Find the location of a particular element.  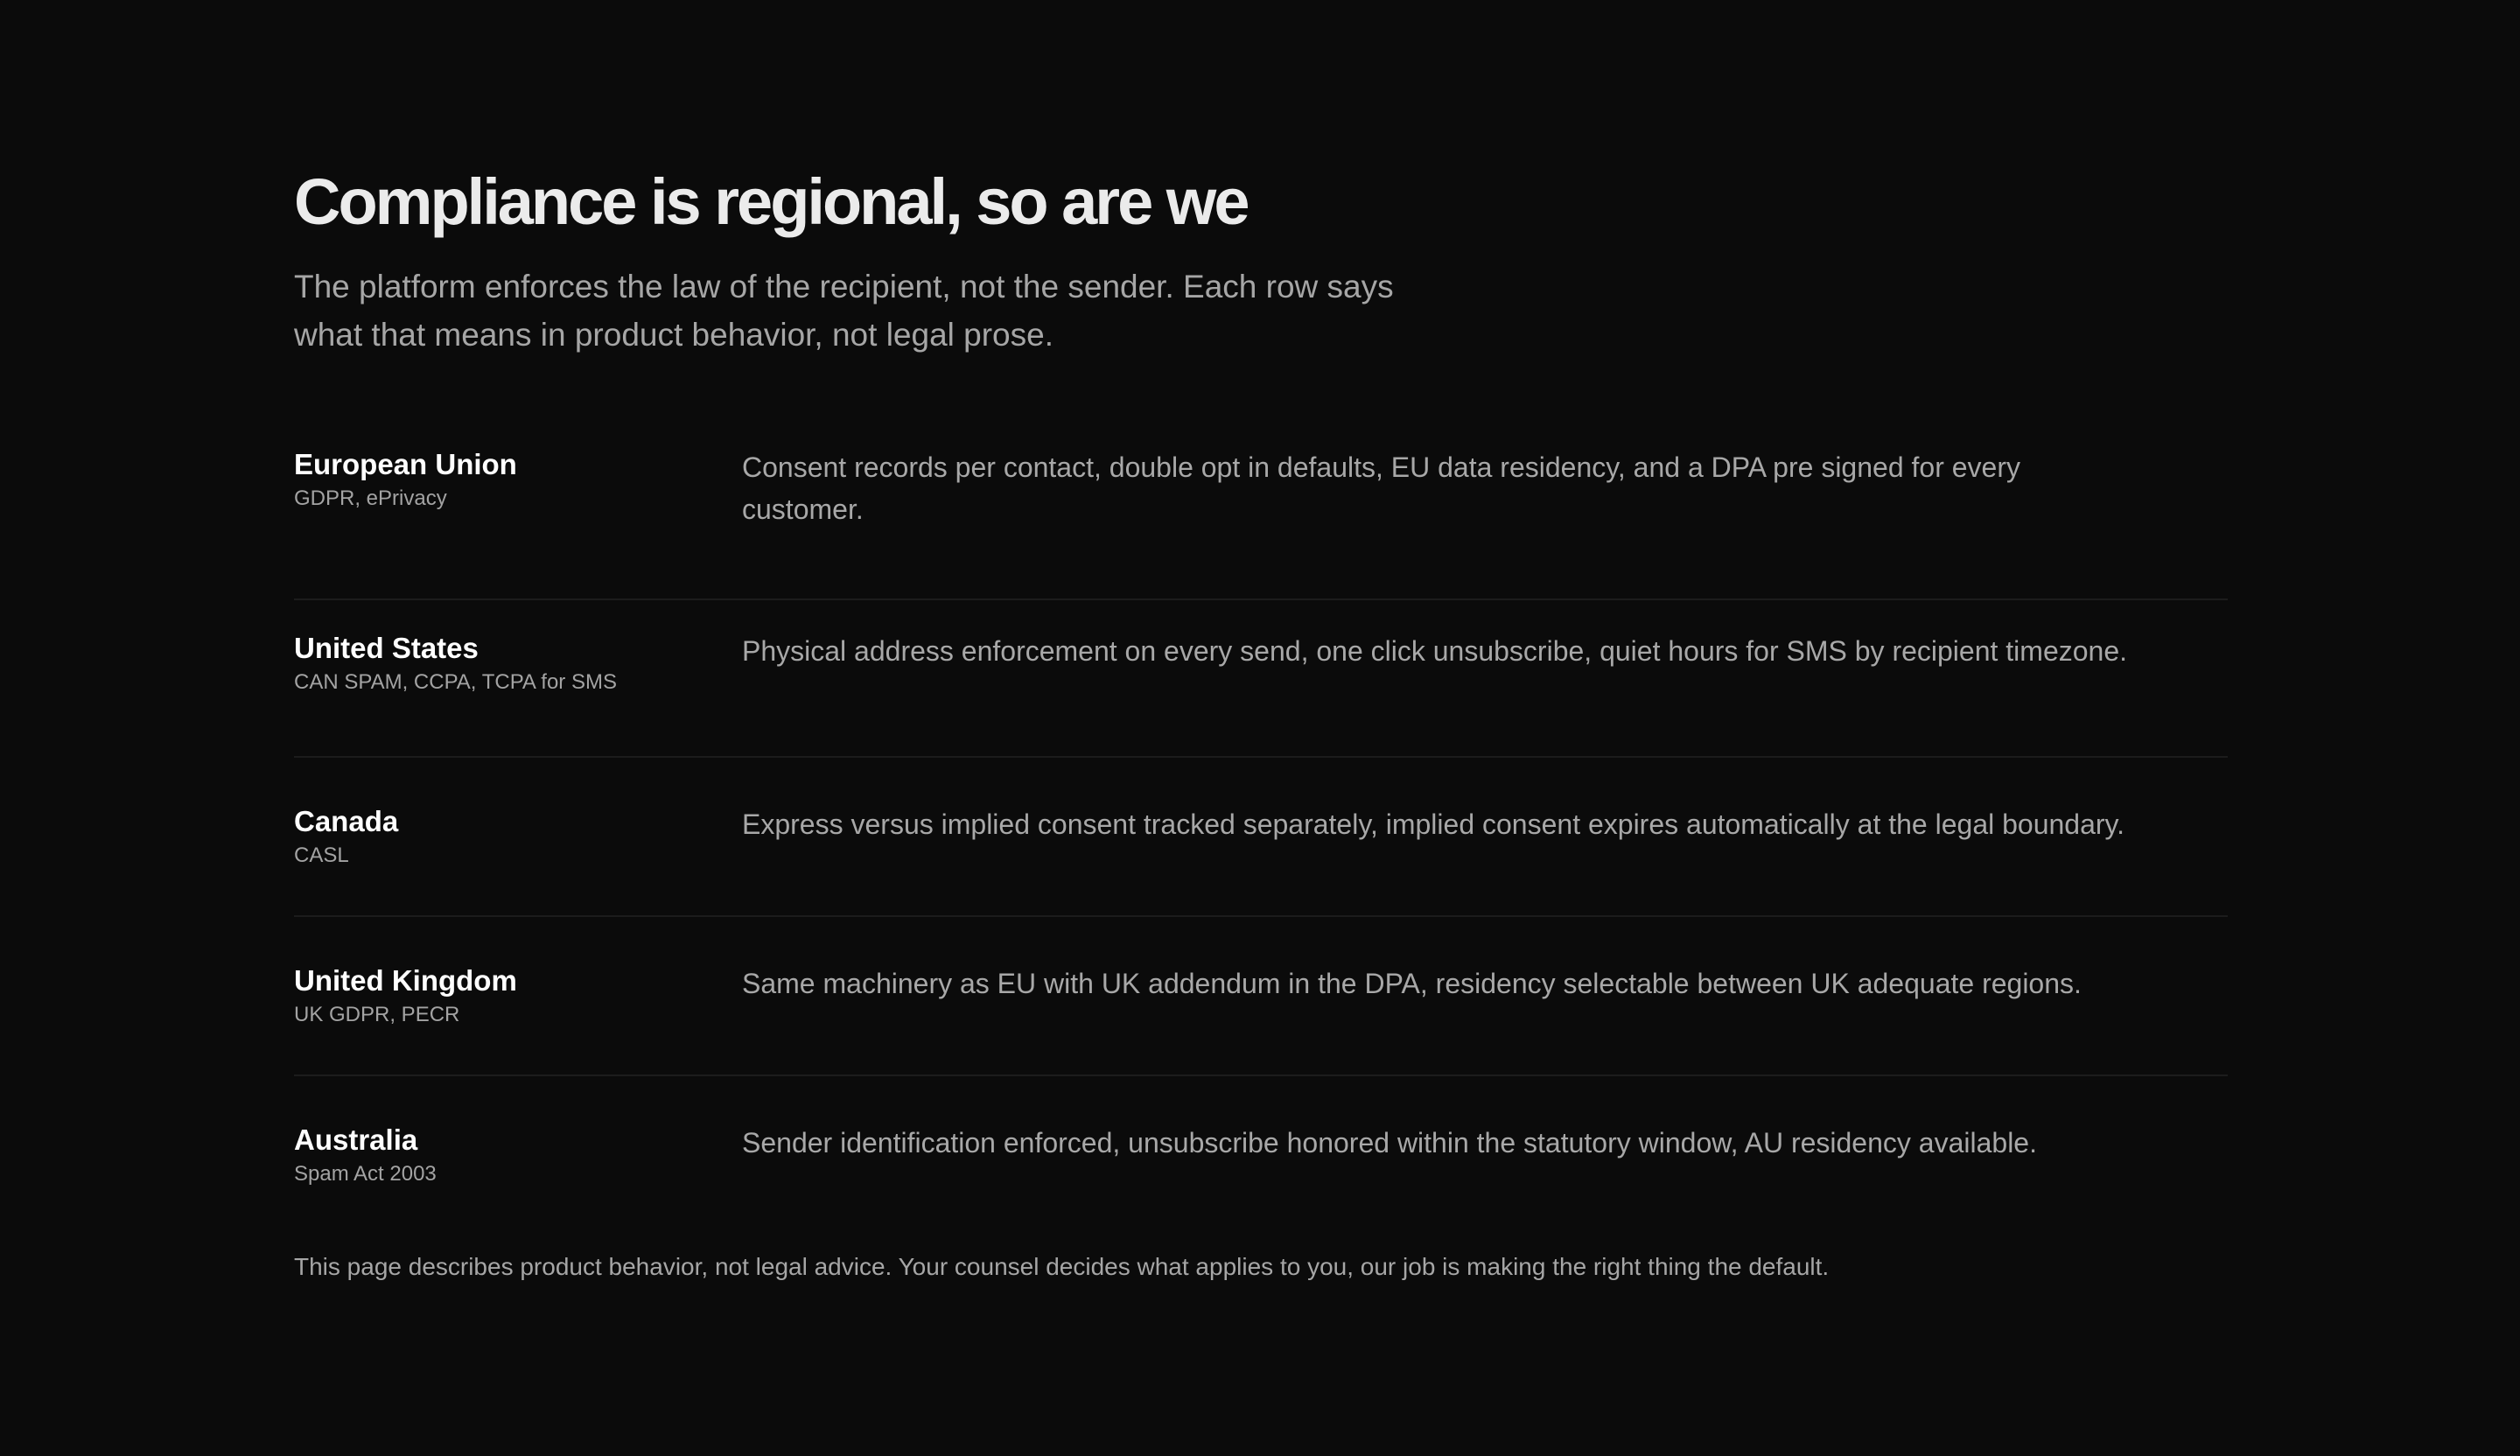

region-laws: GDPR, ePrivacy is located at coordinates (370, 498).